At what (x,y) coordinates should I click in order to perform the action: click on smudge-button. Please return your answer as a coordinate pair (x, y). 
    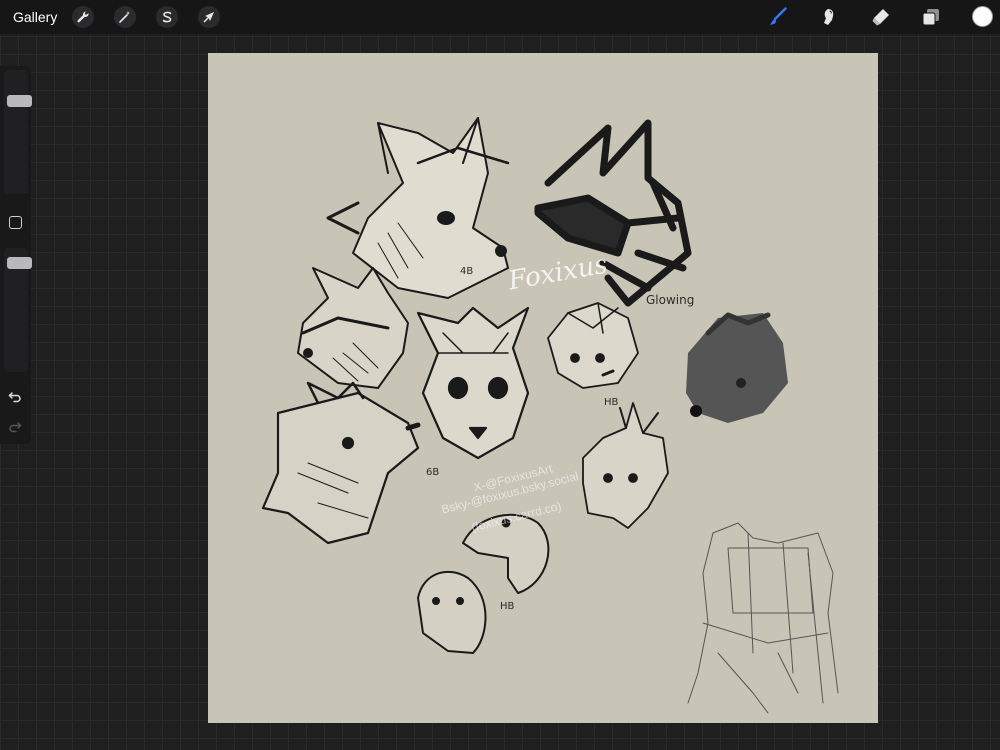
    Looking at the image, I should click on (829, 17).